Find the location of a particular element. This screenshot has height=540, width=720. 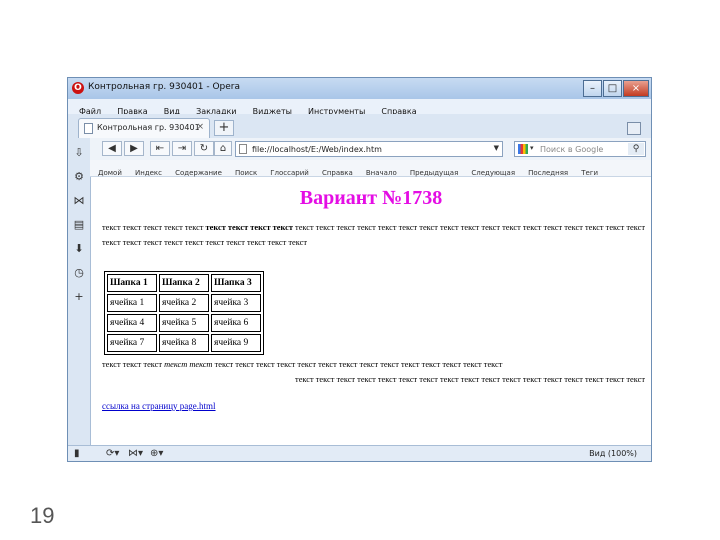

back-button: ◀ is located at coordinates (112, 148).